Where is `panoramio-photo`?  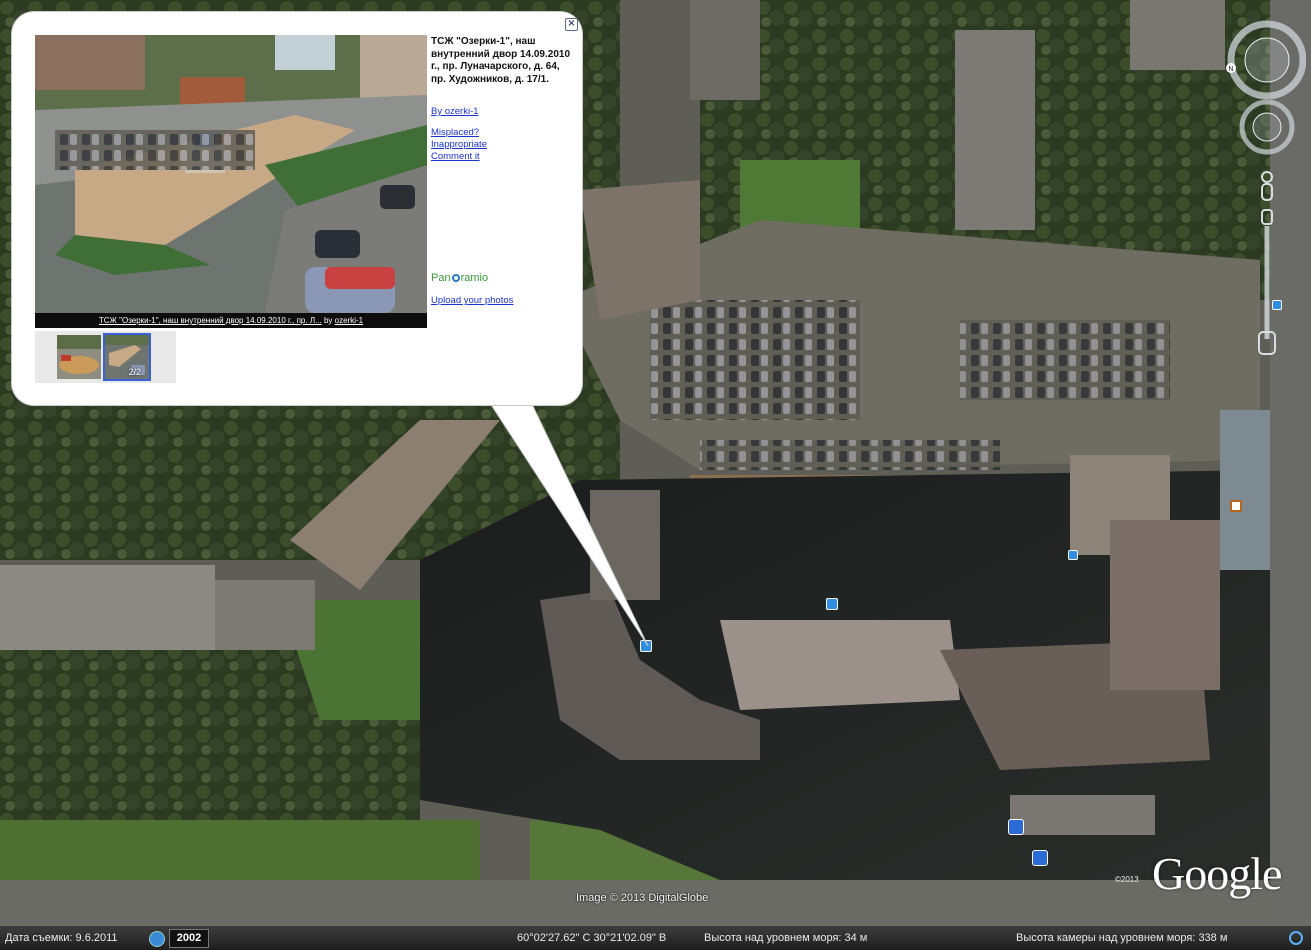
panoramio-photo is located at coordinates (231, 174).